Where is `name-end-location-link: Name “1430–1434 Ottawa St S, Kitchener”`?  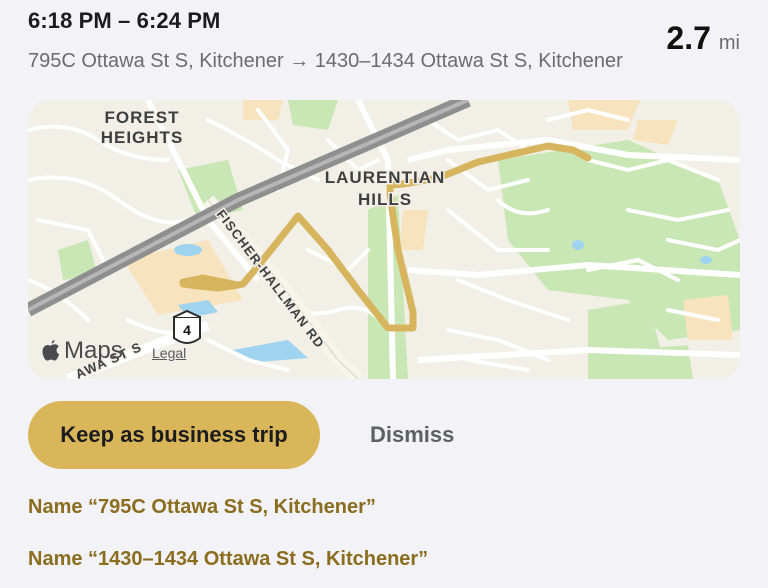
name-end-location-link: Name “1430–1434 Ottawa St S, Kitchener” is located at coordinates (228, 559).